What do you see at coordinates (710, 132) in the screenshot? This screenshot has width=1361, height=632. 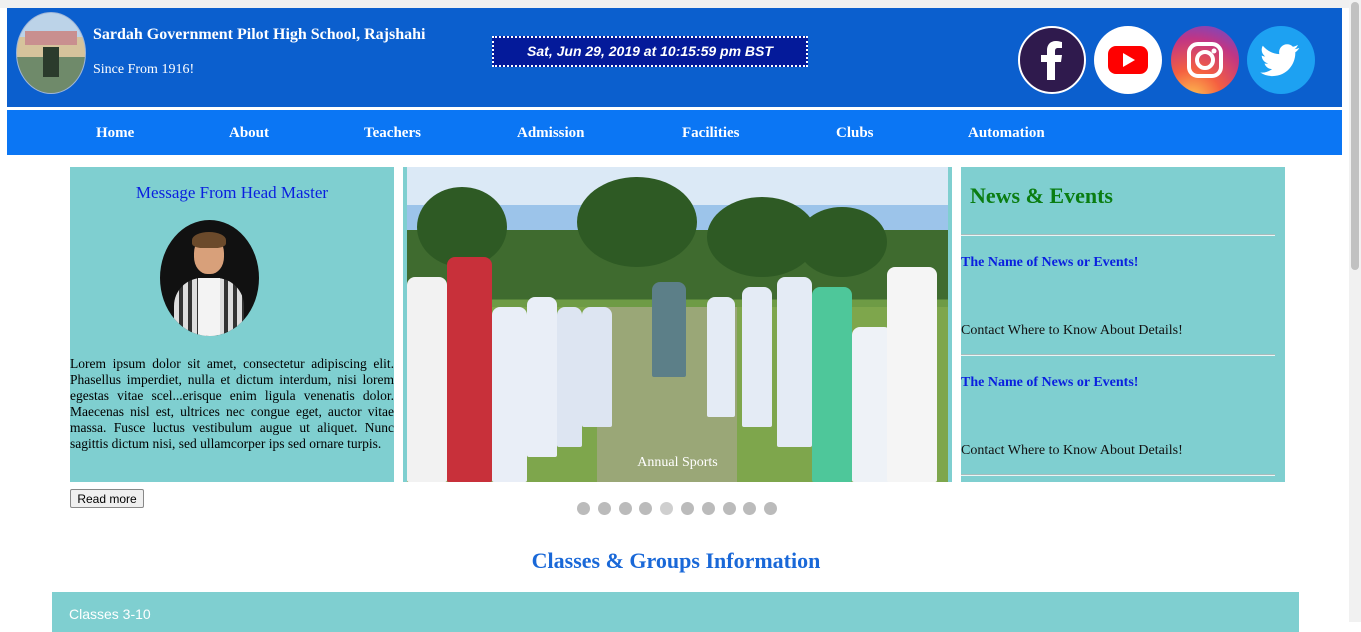 I see `nav-facilities: Facilities` at bounding box center [710, 132].